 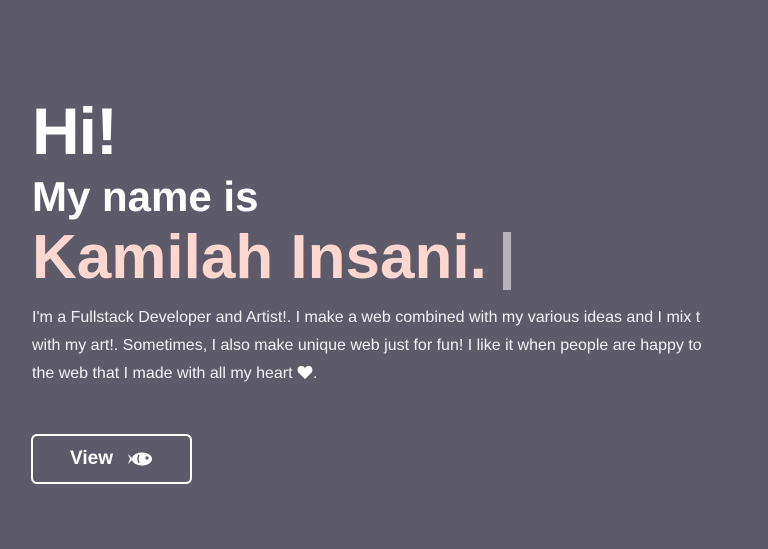 I want to click on description-line-text: the web that I made with all my heart, so click(x=162, y=373).